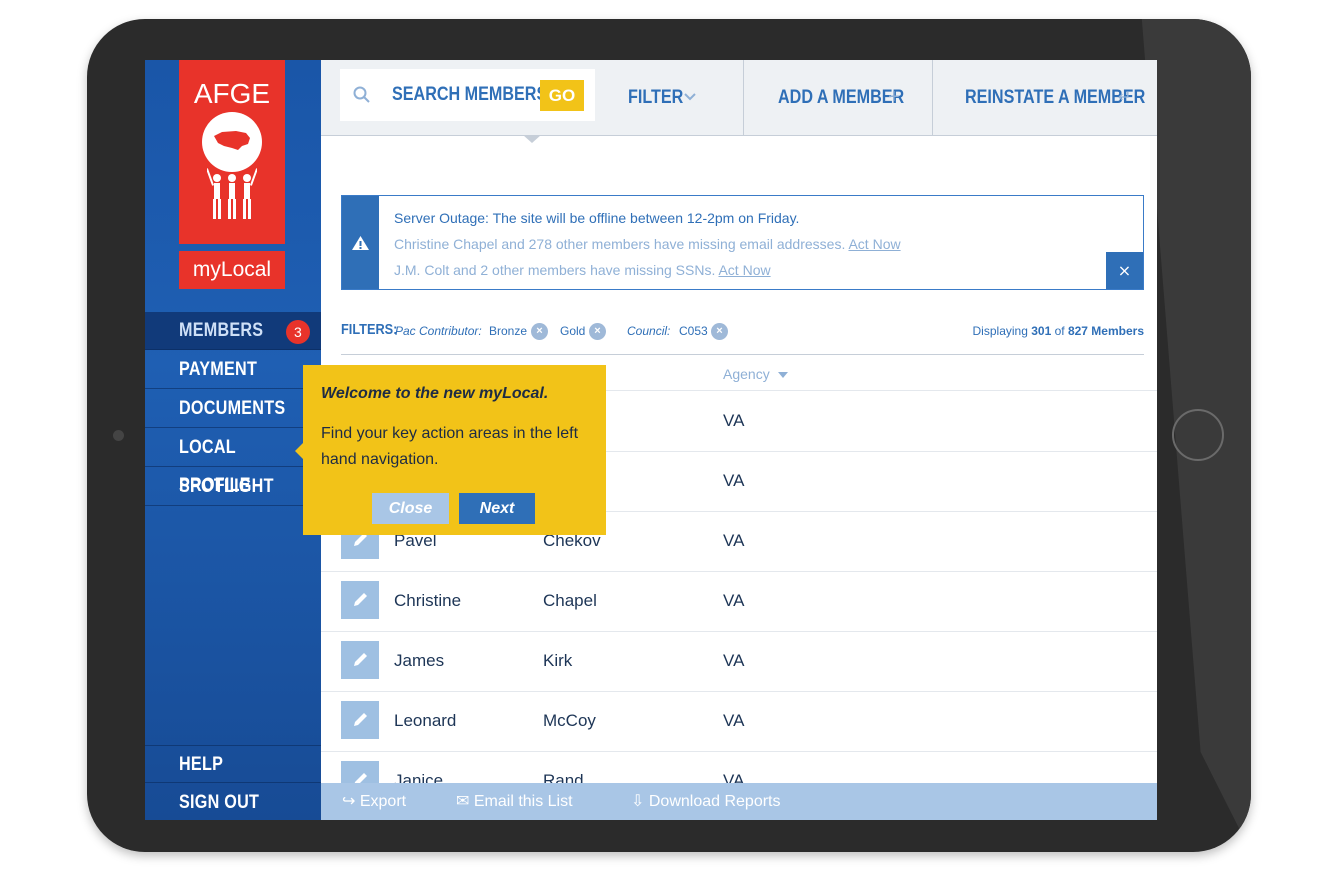 The image size is (1320, 880). What do you see at coordinates (1124, 270) in the screenshot?
I see `alert-close-button: ×` at bounding box center [1124, 270].